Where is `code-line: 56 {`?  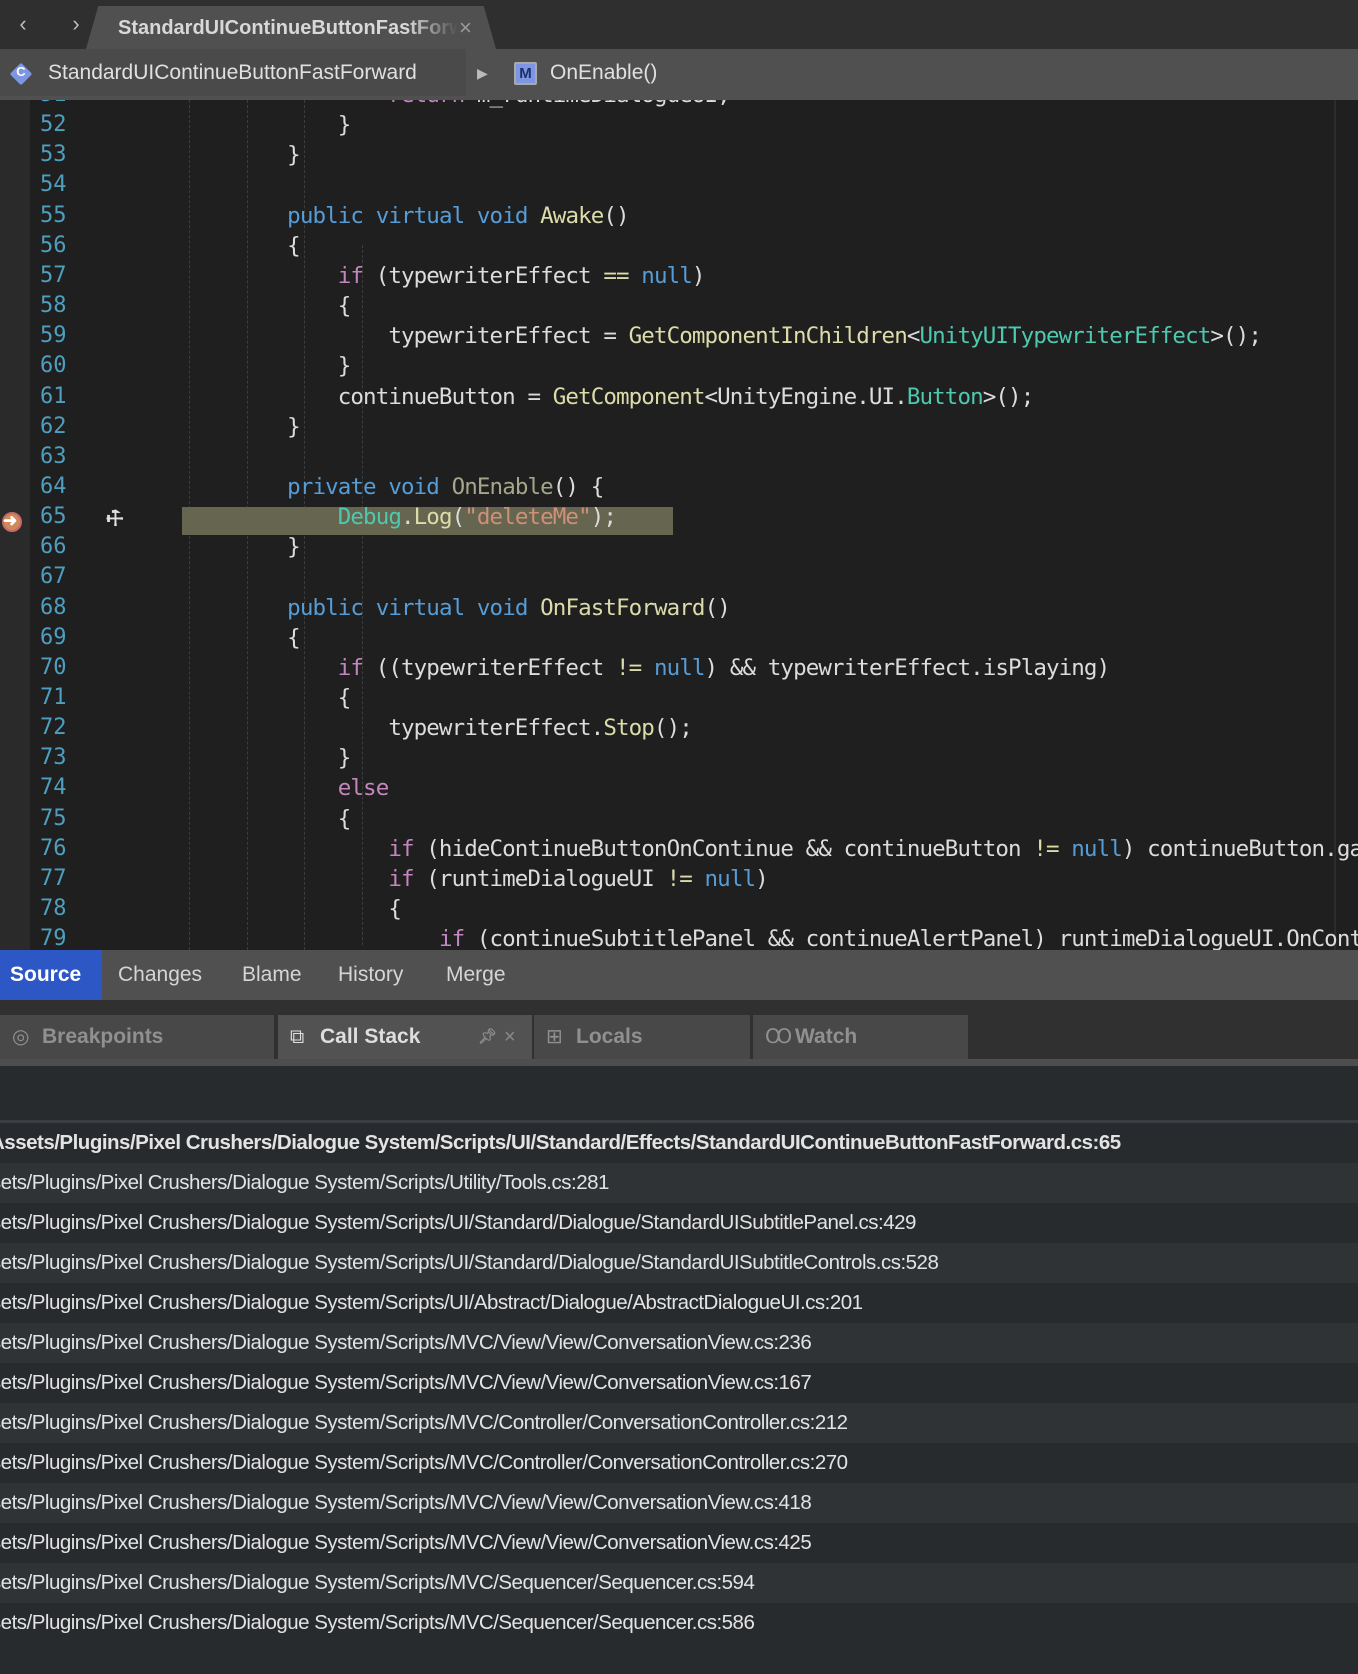 code-line: 56 { is located at coordinates (679, 246).